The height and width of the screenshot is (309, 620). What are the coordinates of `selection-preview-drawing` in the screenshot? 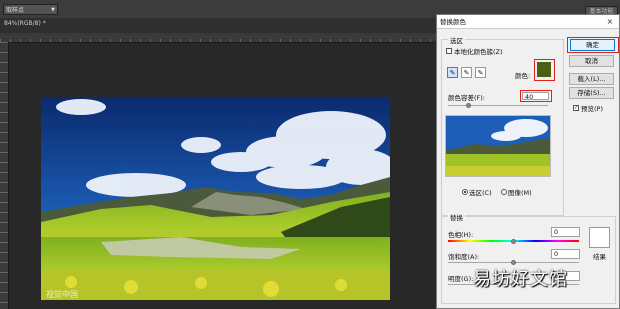 It's located at (498, 146).